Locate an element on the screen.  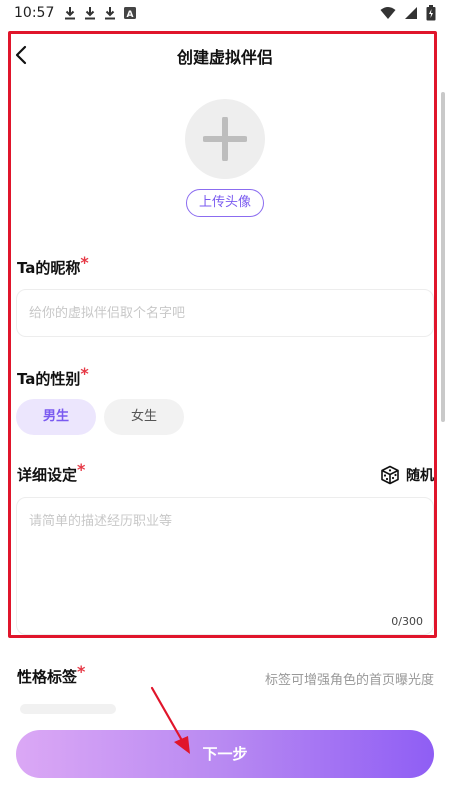
gender-label: Ta的性别* is located at coordinates (53, 376).